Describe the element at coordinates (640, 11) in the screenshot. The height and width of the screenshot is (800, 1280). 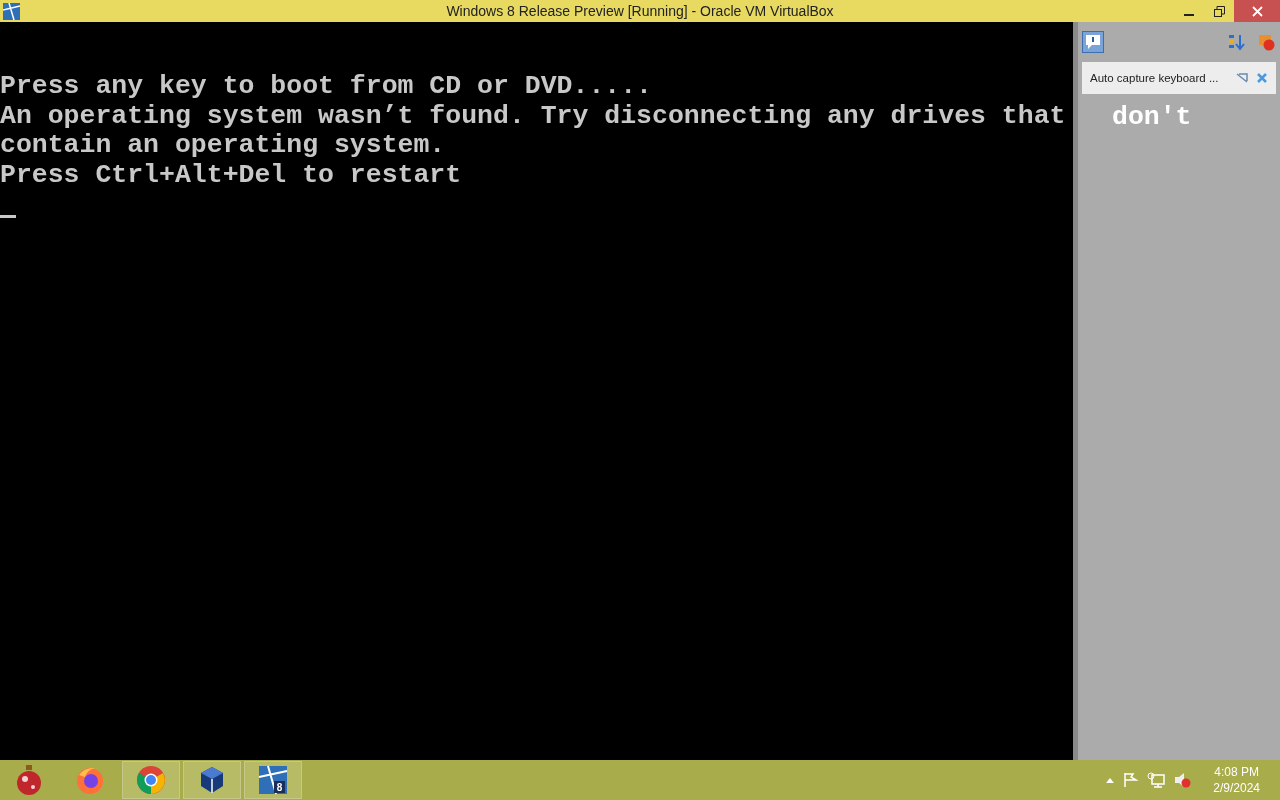
I see `window-title: Windows 8 Release Preview [Running] - Oracle VM VirtualBox` at that location.